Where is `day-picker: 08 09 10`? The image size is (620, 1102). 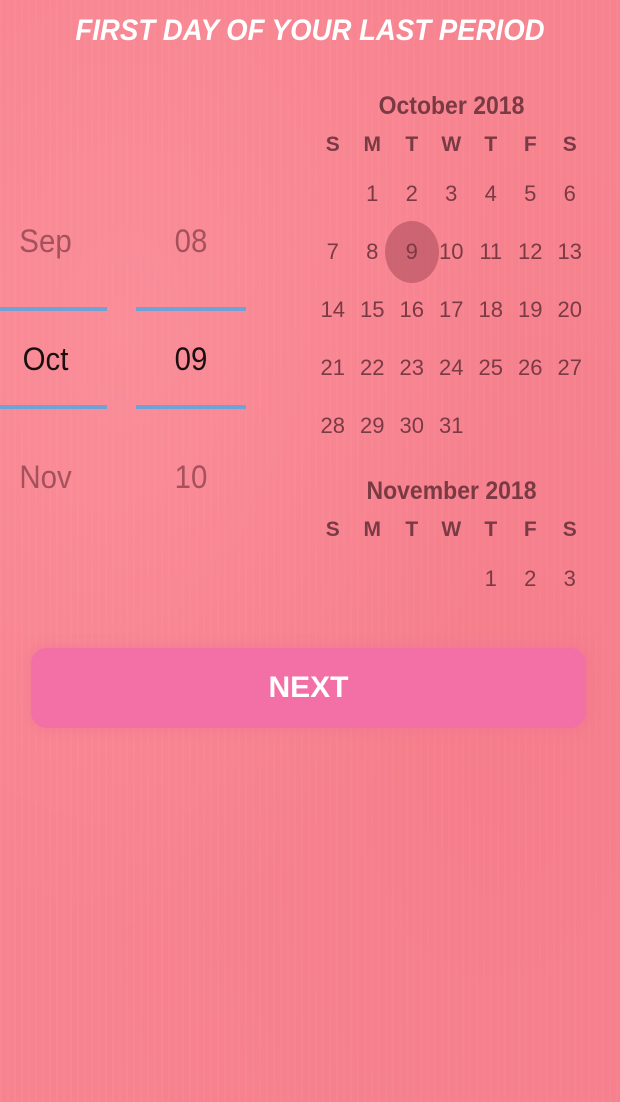 day-picker: 08 09 10 is located at coordinates (191, 365).